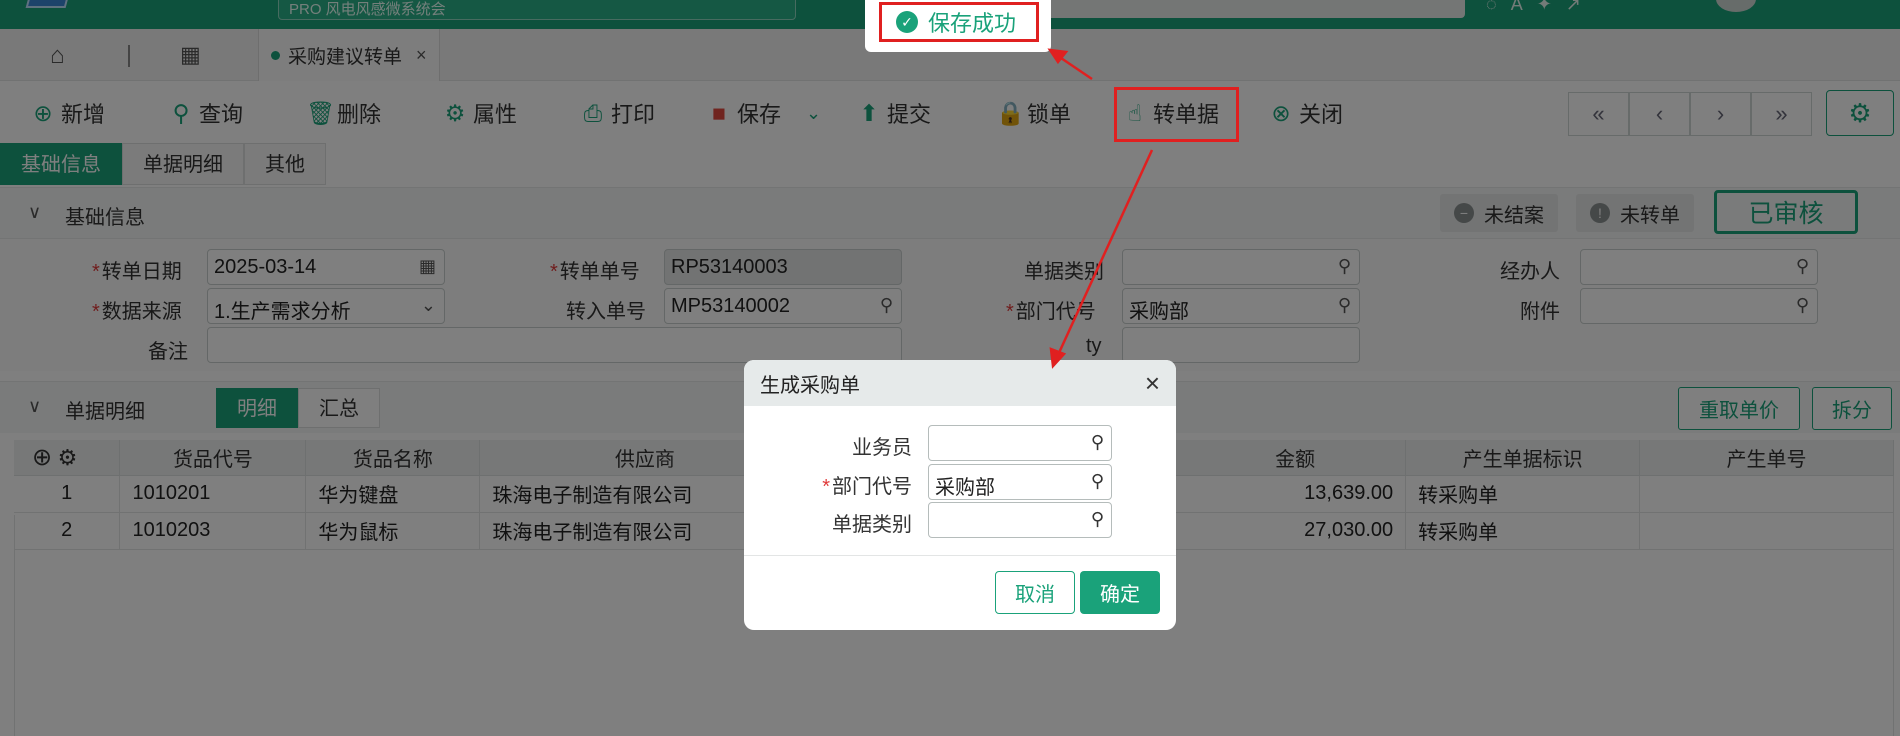 The image size is (1900, 736). I want to click on success-toast: ✓ 保存成功, so click(958, 26).